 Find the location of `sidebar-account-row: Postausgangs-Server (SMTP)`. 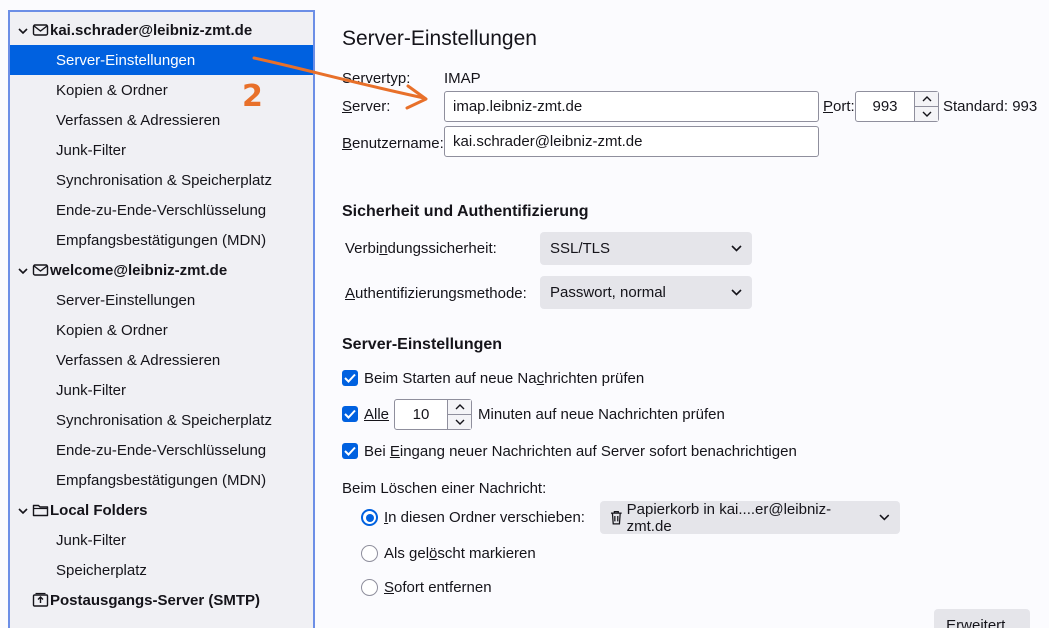

sidebar-account-row: Postausgangs-Server (SMTP) is located at coordinates (161, 600).